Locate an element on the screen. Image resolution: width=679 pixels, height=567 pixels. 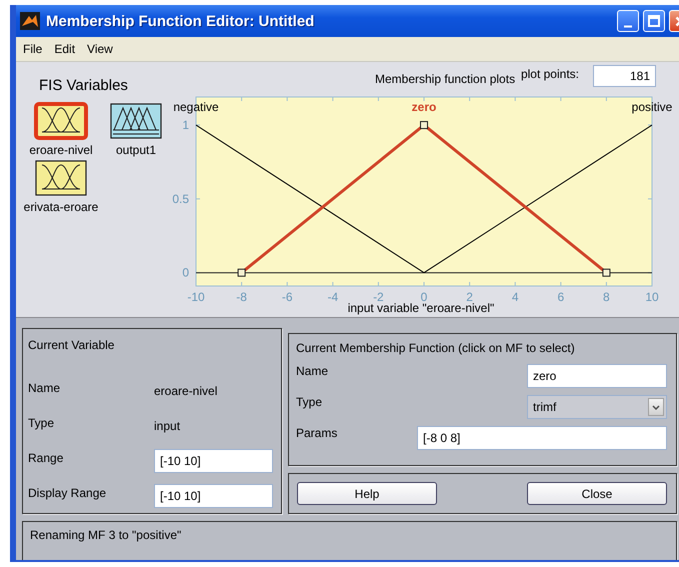
section-heading: FIS Variables is located at coordinates (84, 86).